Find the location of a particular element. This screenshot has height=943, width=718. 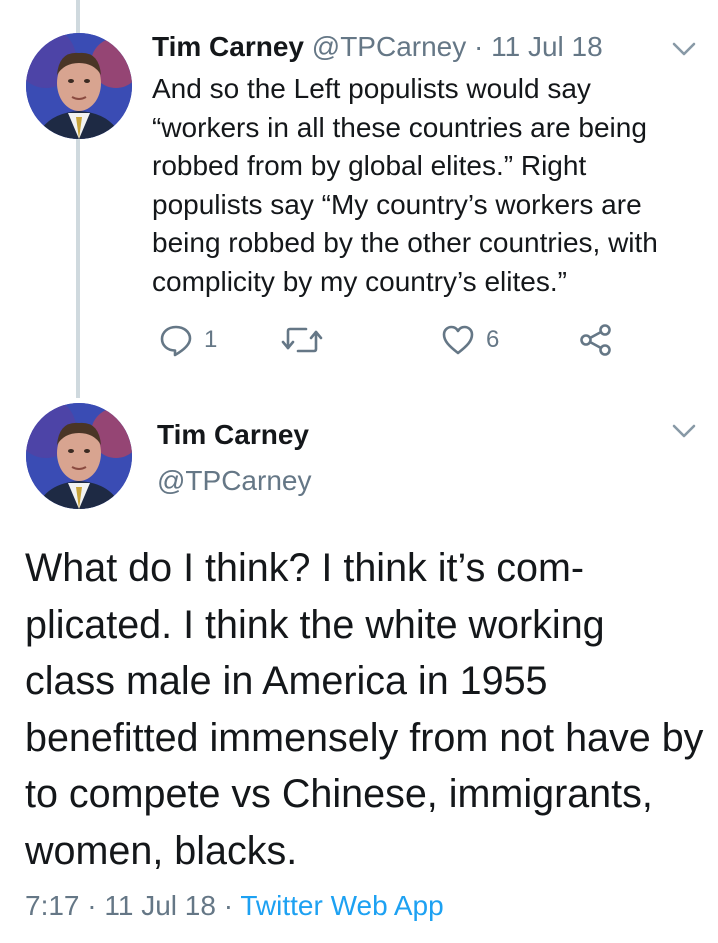

retweet-icon is located at coordinates (302, 340).